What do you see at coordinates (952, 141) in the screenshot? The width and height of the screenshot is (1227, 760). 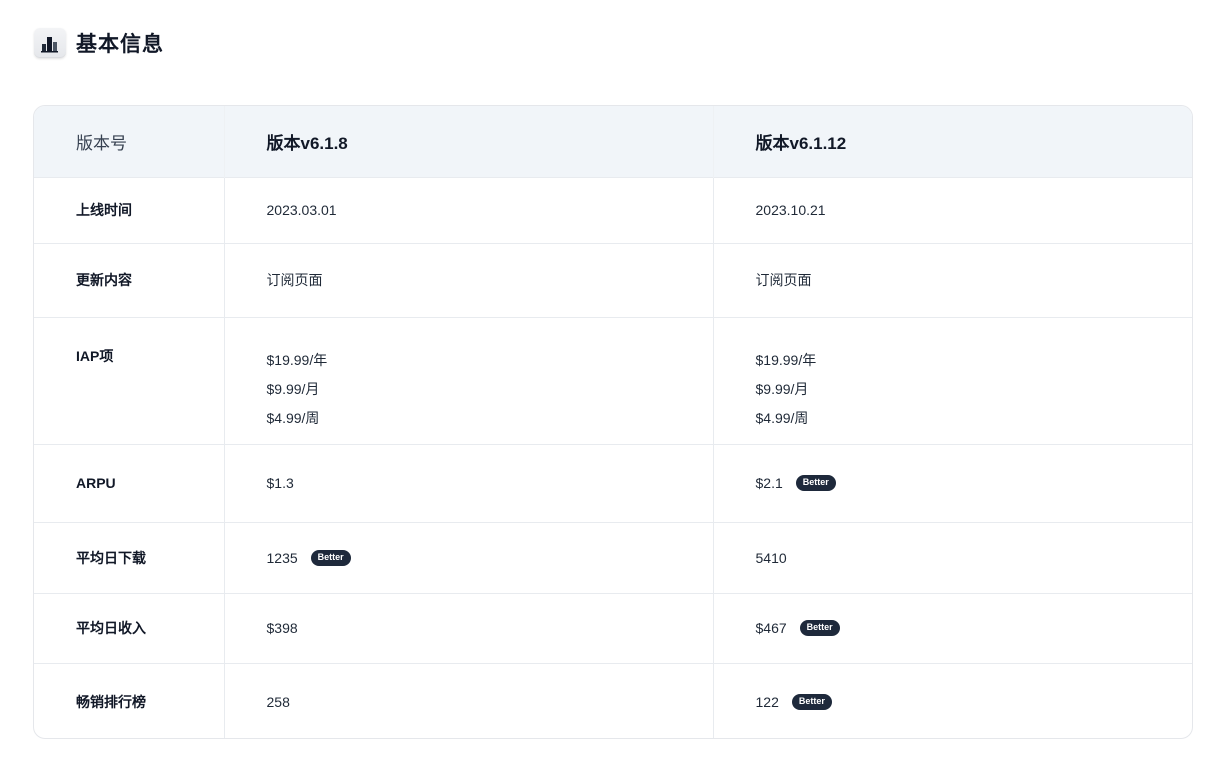 I see `header-version-2: 版本v6.1.12` at bounding box center [952, 141].